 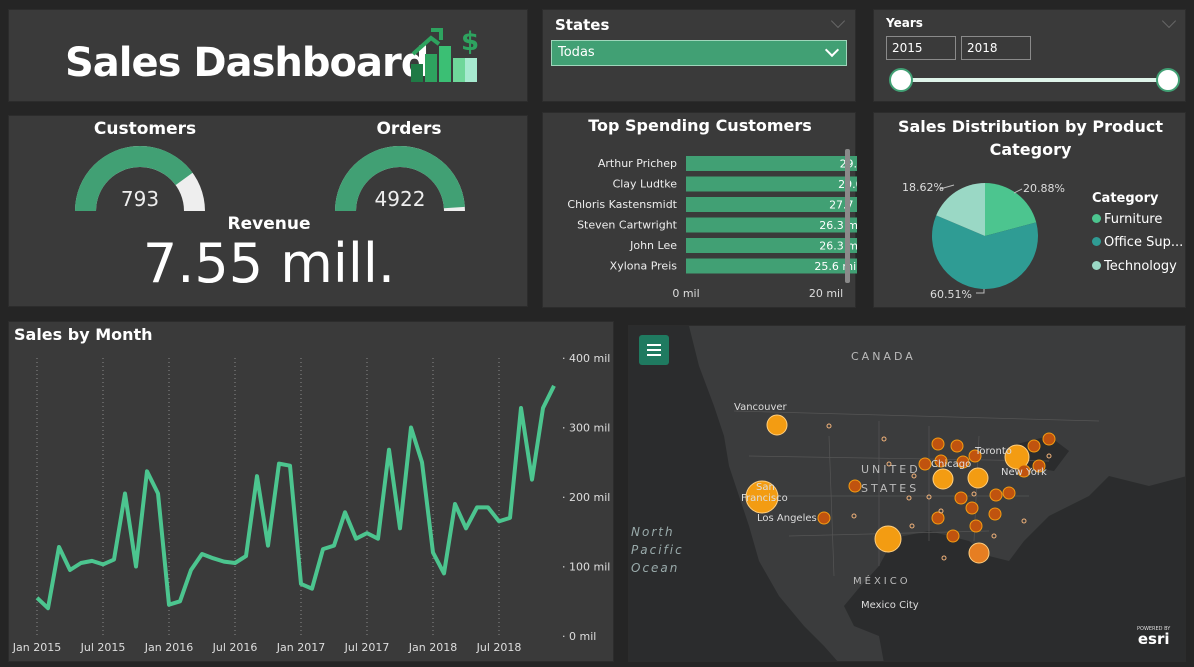 What do you see at coordinates (765, 487) in the screenshot?
I see `city-label: San` at bounding box center [765, 487].